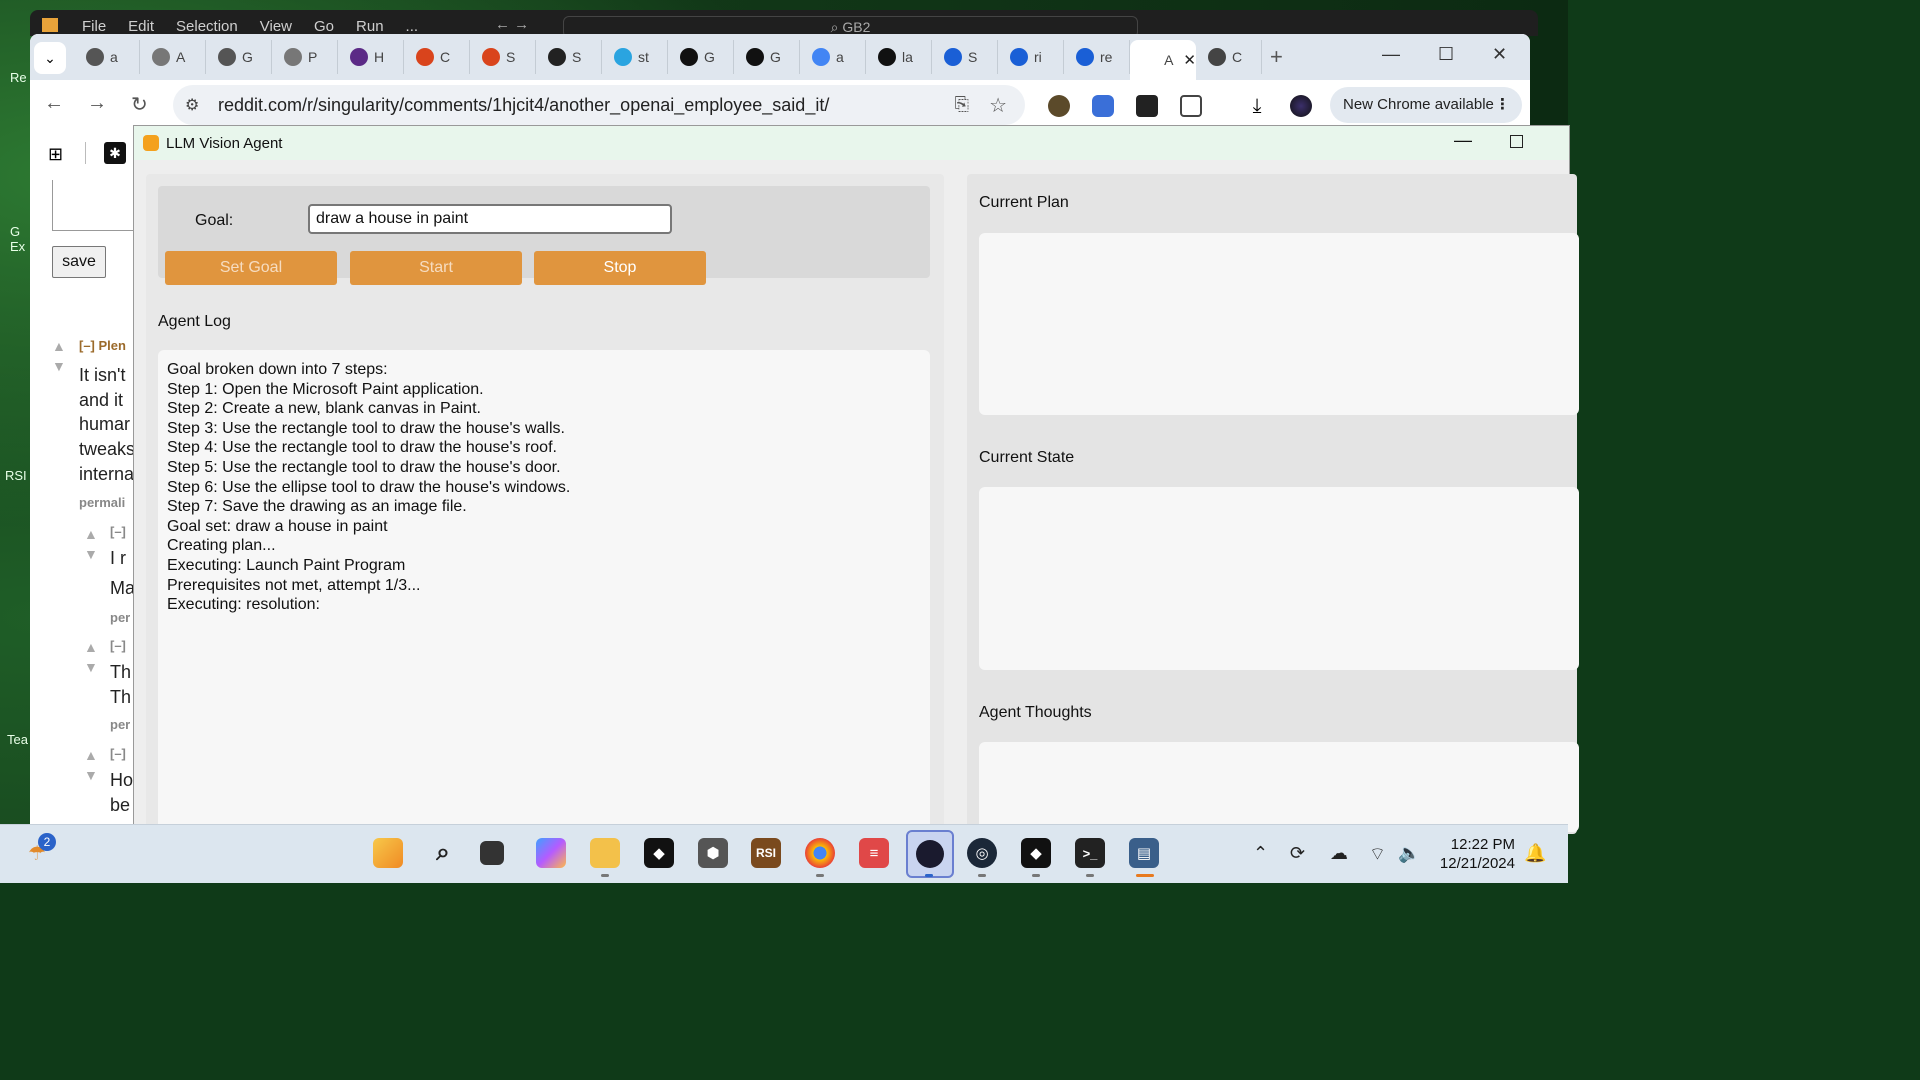 This screenshot has width=1920, height=1080. I want to click on system-clock: 12:22 PM 12/21/2024, so click(1472, 854).